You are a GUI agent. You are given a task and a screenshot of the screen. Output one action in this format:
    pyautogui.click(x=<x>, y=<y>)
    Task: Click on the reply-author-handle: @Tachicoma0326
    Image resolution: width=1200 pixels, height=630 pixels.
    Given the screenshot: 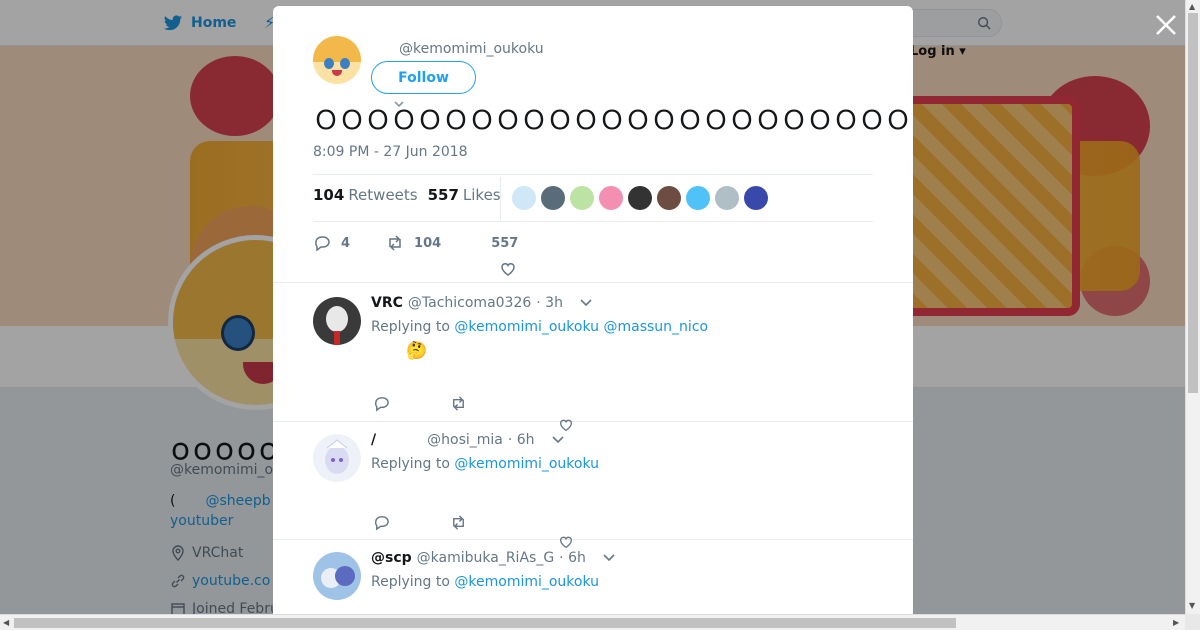 What is the action you would take?
    pyautogui.click(x=469, y=303)
    